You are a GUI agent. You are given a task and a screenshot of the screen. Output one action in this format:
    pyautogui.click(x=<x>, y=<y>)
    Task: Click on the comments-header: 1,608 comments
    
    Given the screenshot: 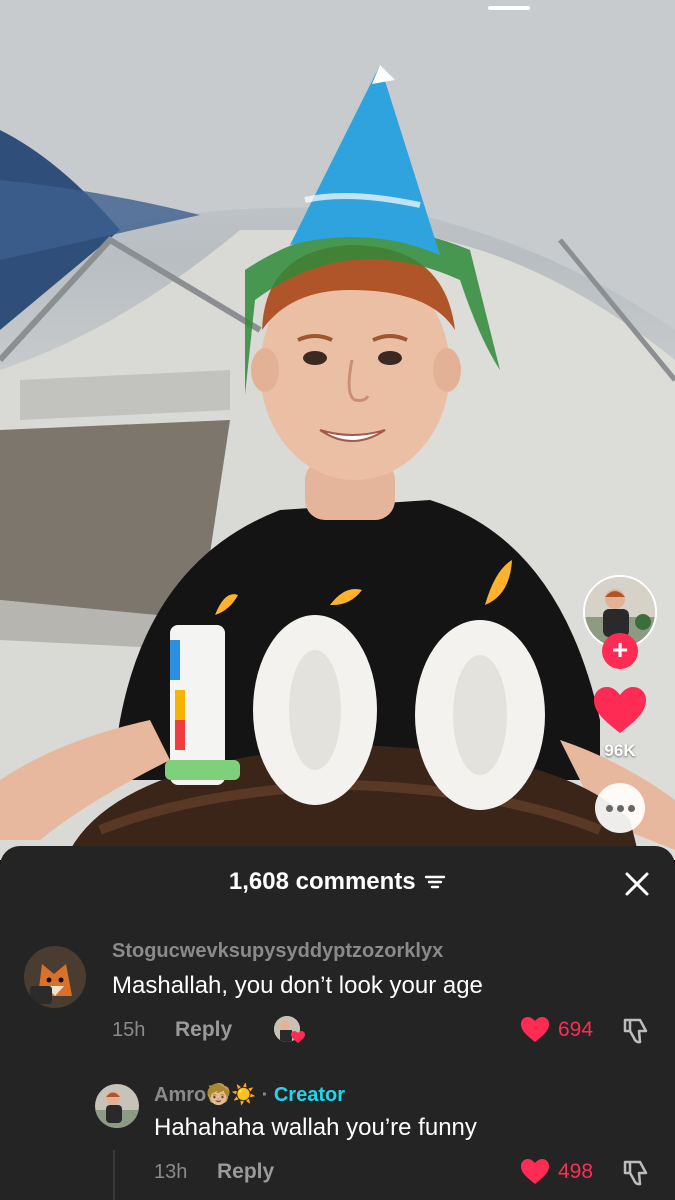 What is the action you would take?
    pyautogui.click(x=337, y=882)
    